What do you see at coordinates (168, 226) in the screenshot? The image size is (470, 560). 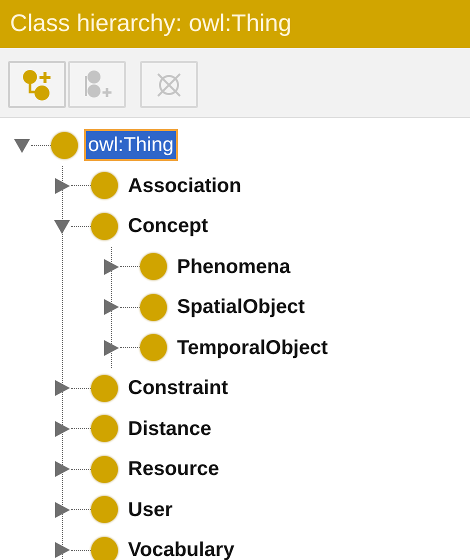 I see `tree-item: Concept` at bounding box center [168, 226].